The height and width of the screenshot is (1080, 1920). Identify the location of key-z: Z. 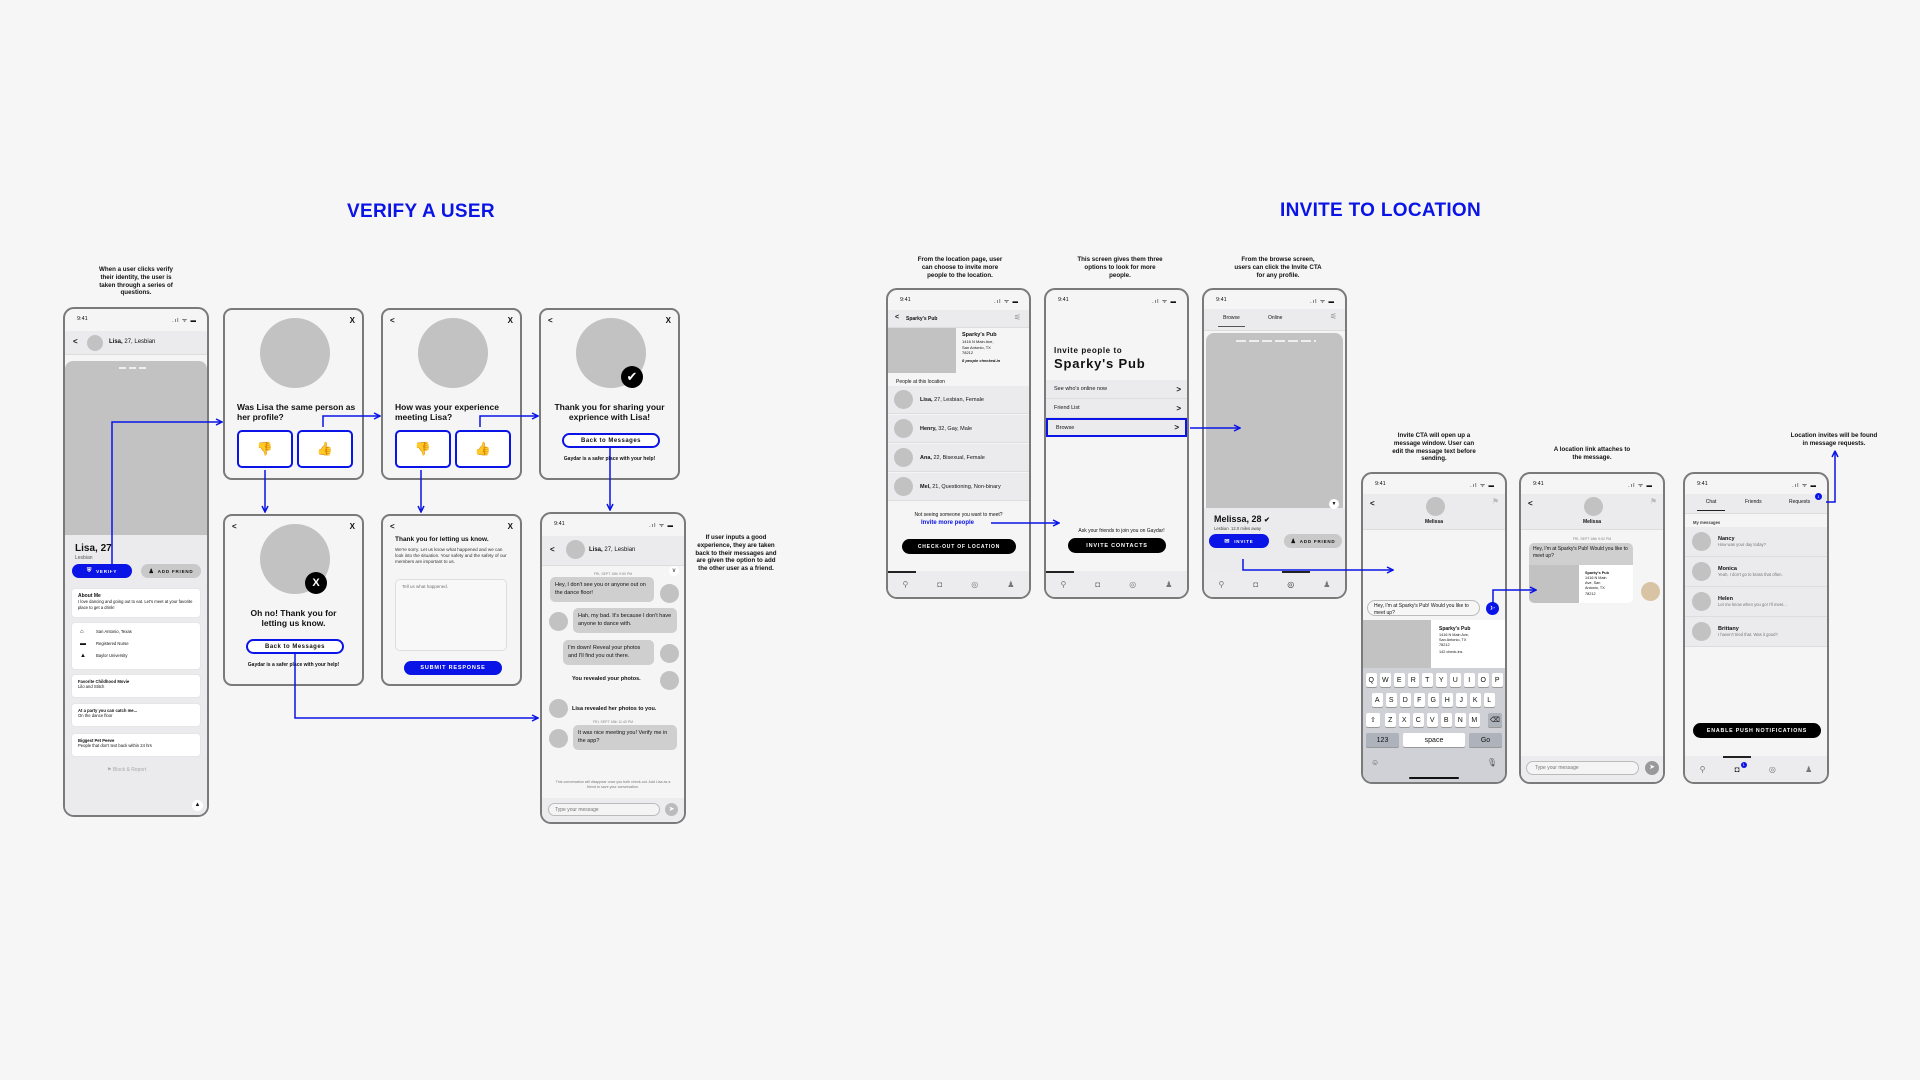
(1390, 720).